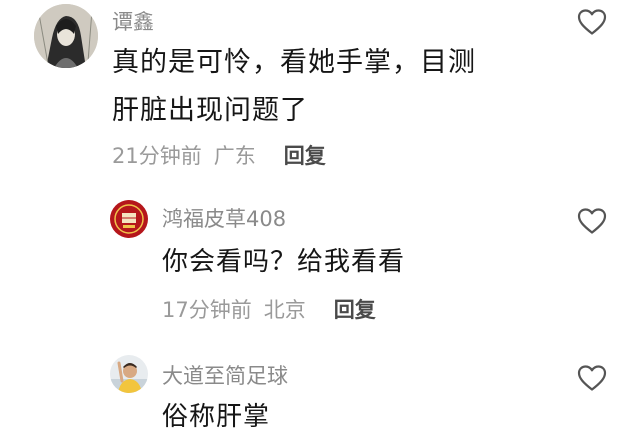 The height and width of the screenshot is (435, 640). What do you see at coordinates (157, 156) in the screenshot?
I see `comment-time: 21分钟前` at bounding box center [157, 156].